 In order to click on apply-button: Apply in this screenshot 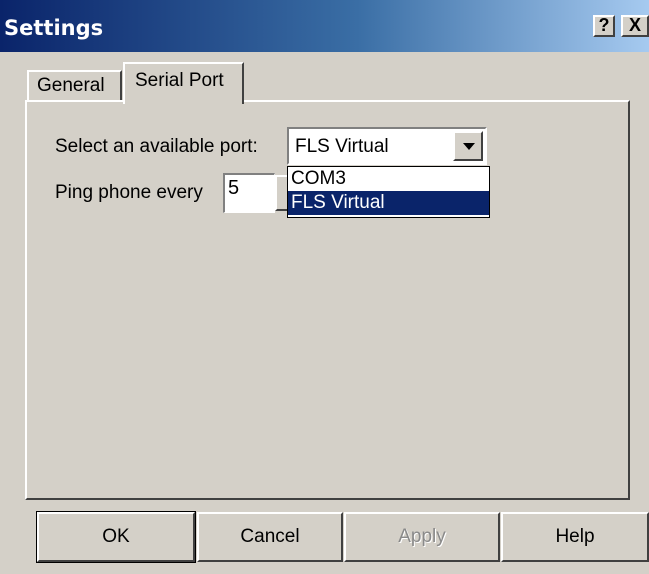, I will do `click(422, 537)`.